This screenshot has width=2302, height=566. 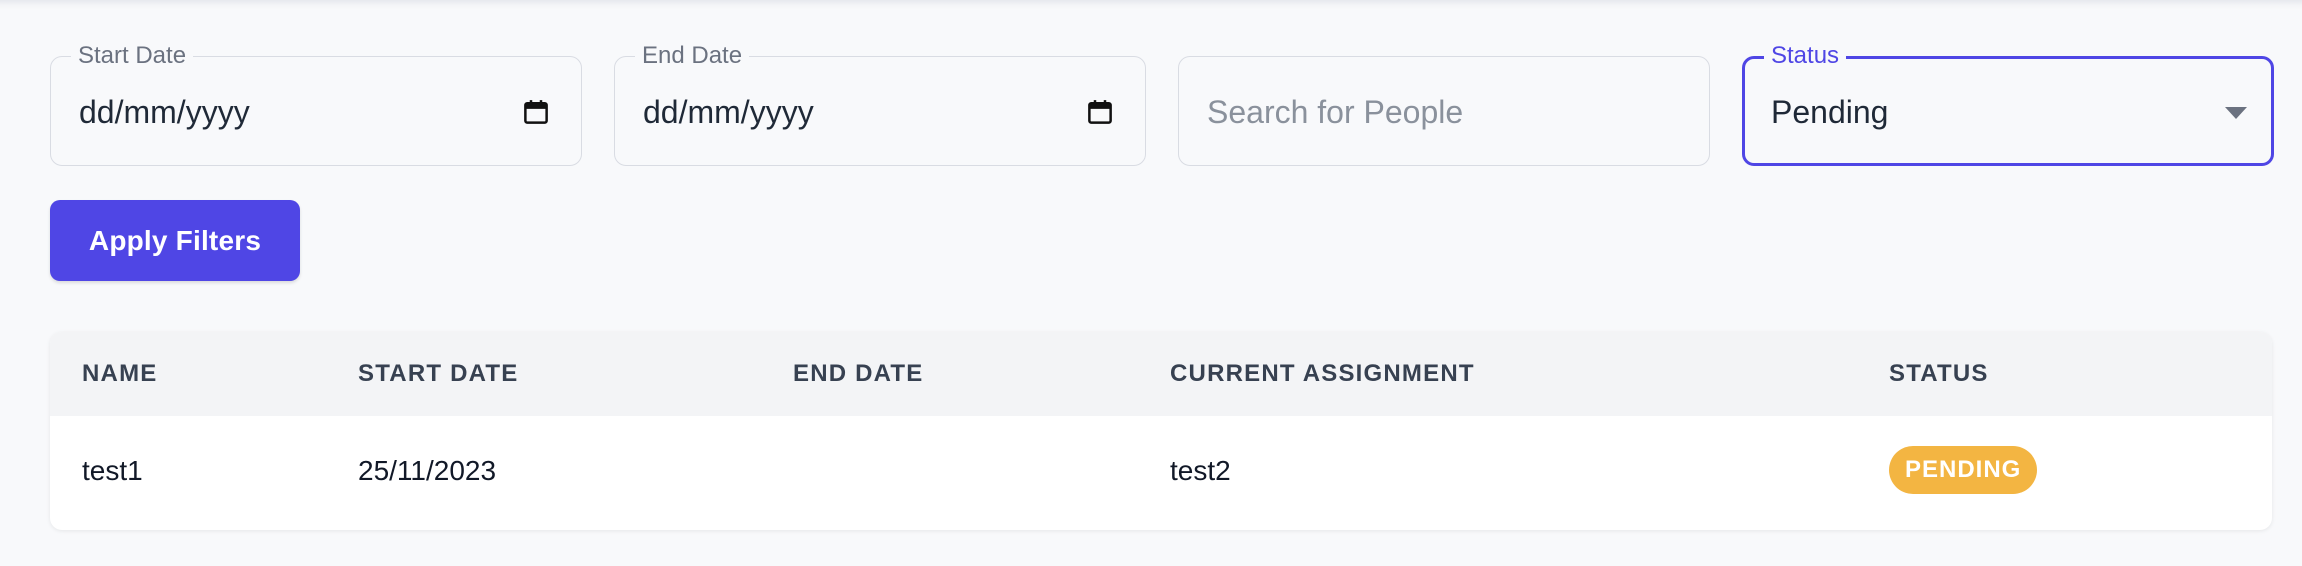 I want to click on column-header-status: STATUS, so click(x=1939, y=374).